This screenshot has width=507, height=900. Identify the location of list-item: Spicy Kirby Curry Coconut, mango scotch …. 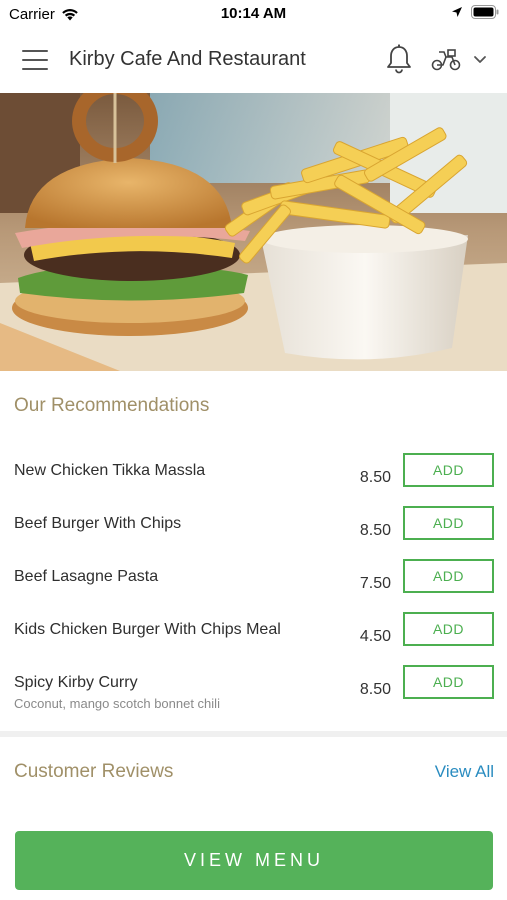
(253, 696).